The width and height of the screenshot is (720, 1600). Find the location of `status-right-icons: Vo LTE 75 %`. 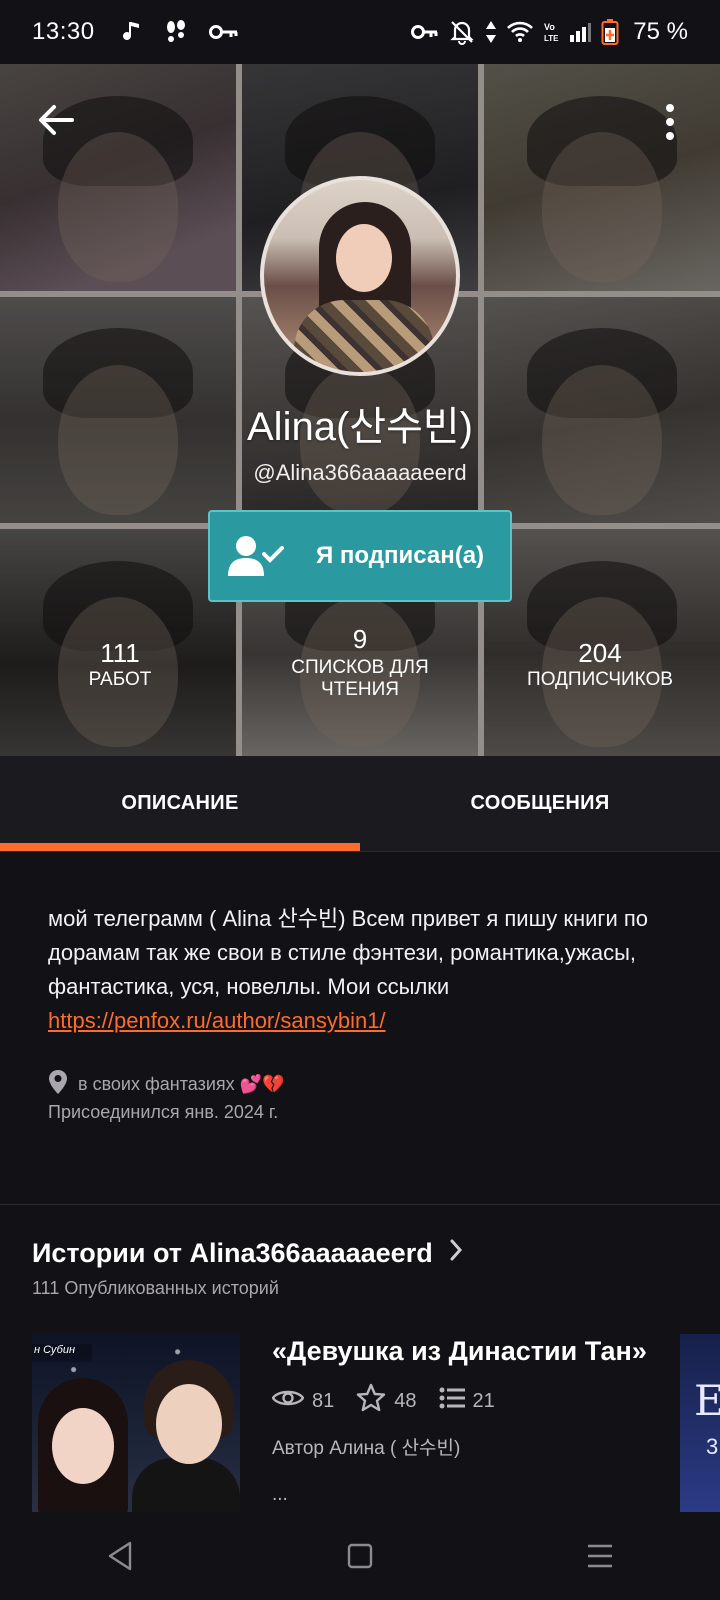

status-right-icons: Vo LTE 75 % is located at coordinates (549, 32).